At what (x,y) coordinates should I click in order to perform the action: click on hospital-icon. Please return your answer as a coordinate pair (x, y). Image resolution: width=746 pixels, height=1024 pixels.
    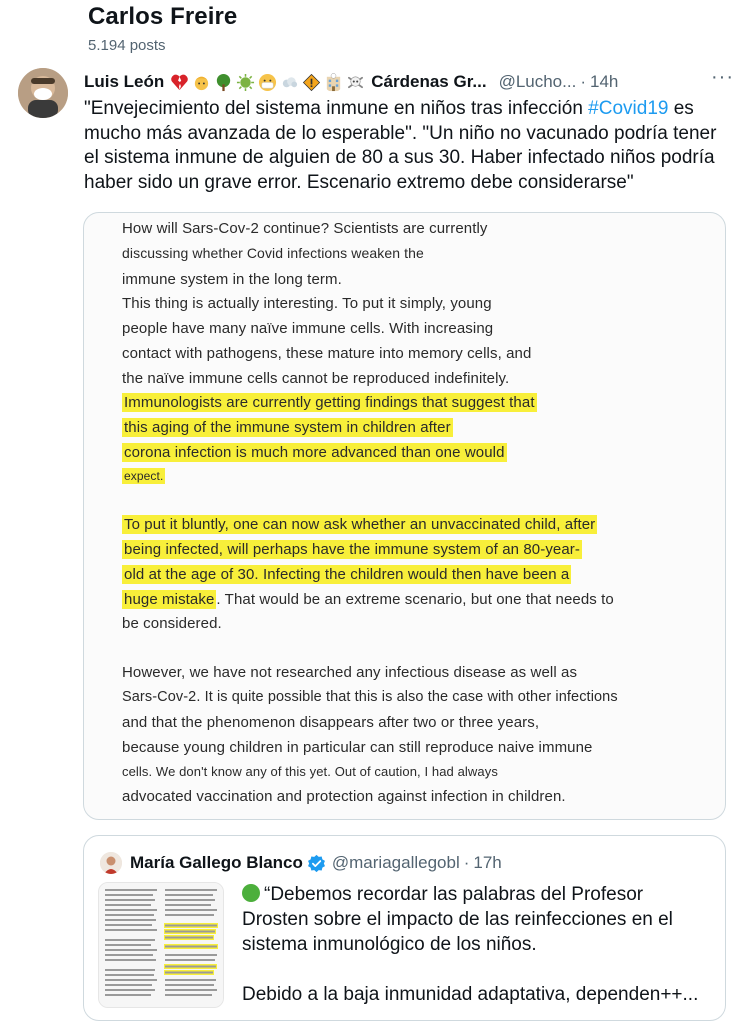
    Looking at the image, I should click on (334, 81).